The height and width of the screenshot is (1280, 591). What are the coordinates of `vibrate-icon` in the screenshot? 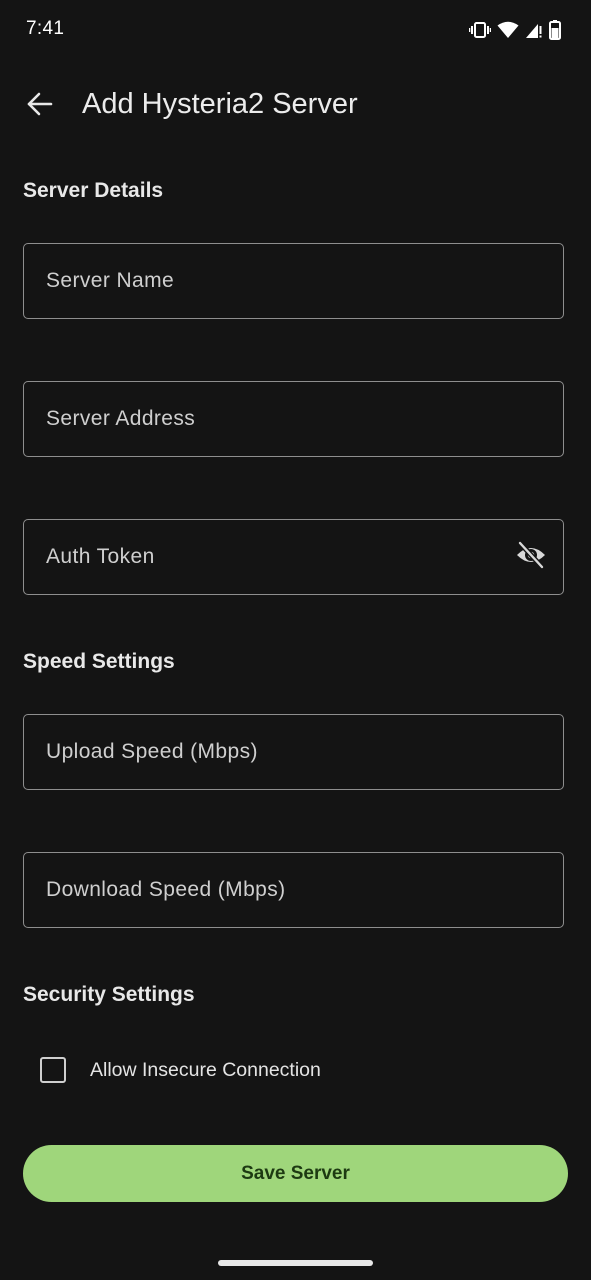 It's located at (480, 30).